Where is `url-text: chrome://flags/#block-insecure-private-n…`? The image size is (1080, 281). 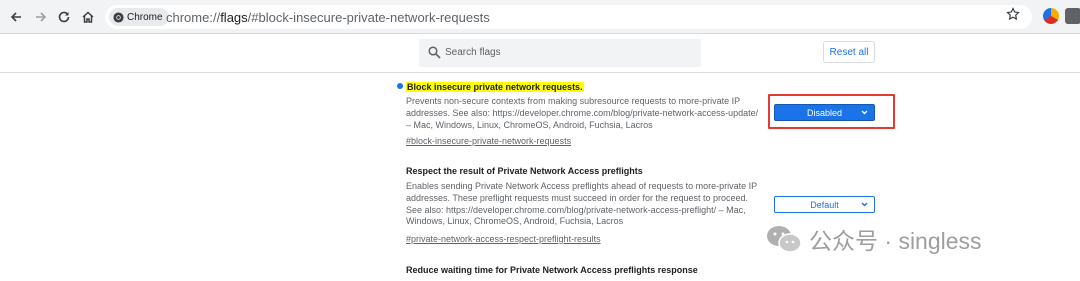 url-text: chrome://flags/#block-insecure-private-n… is located at coordinates (328, 17).